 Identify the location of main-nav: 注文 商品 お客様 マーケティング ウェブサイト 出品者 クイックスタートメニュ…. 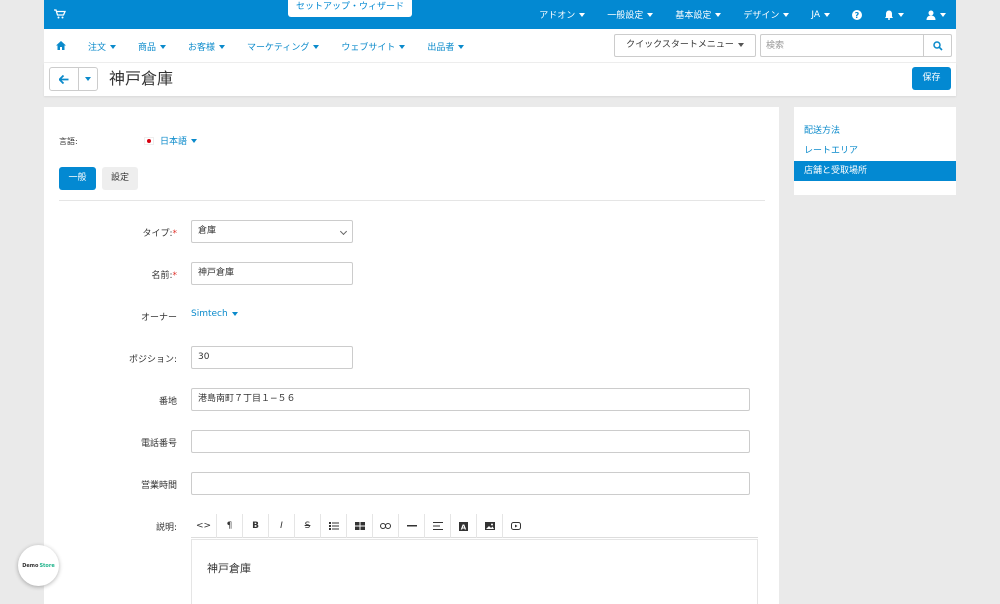
(500, 46).